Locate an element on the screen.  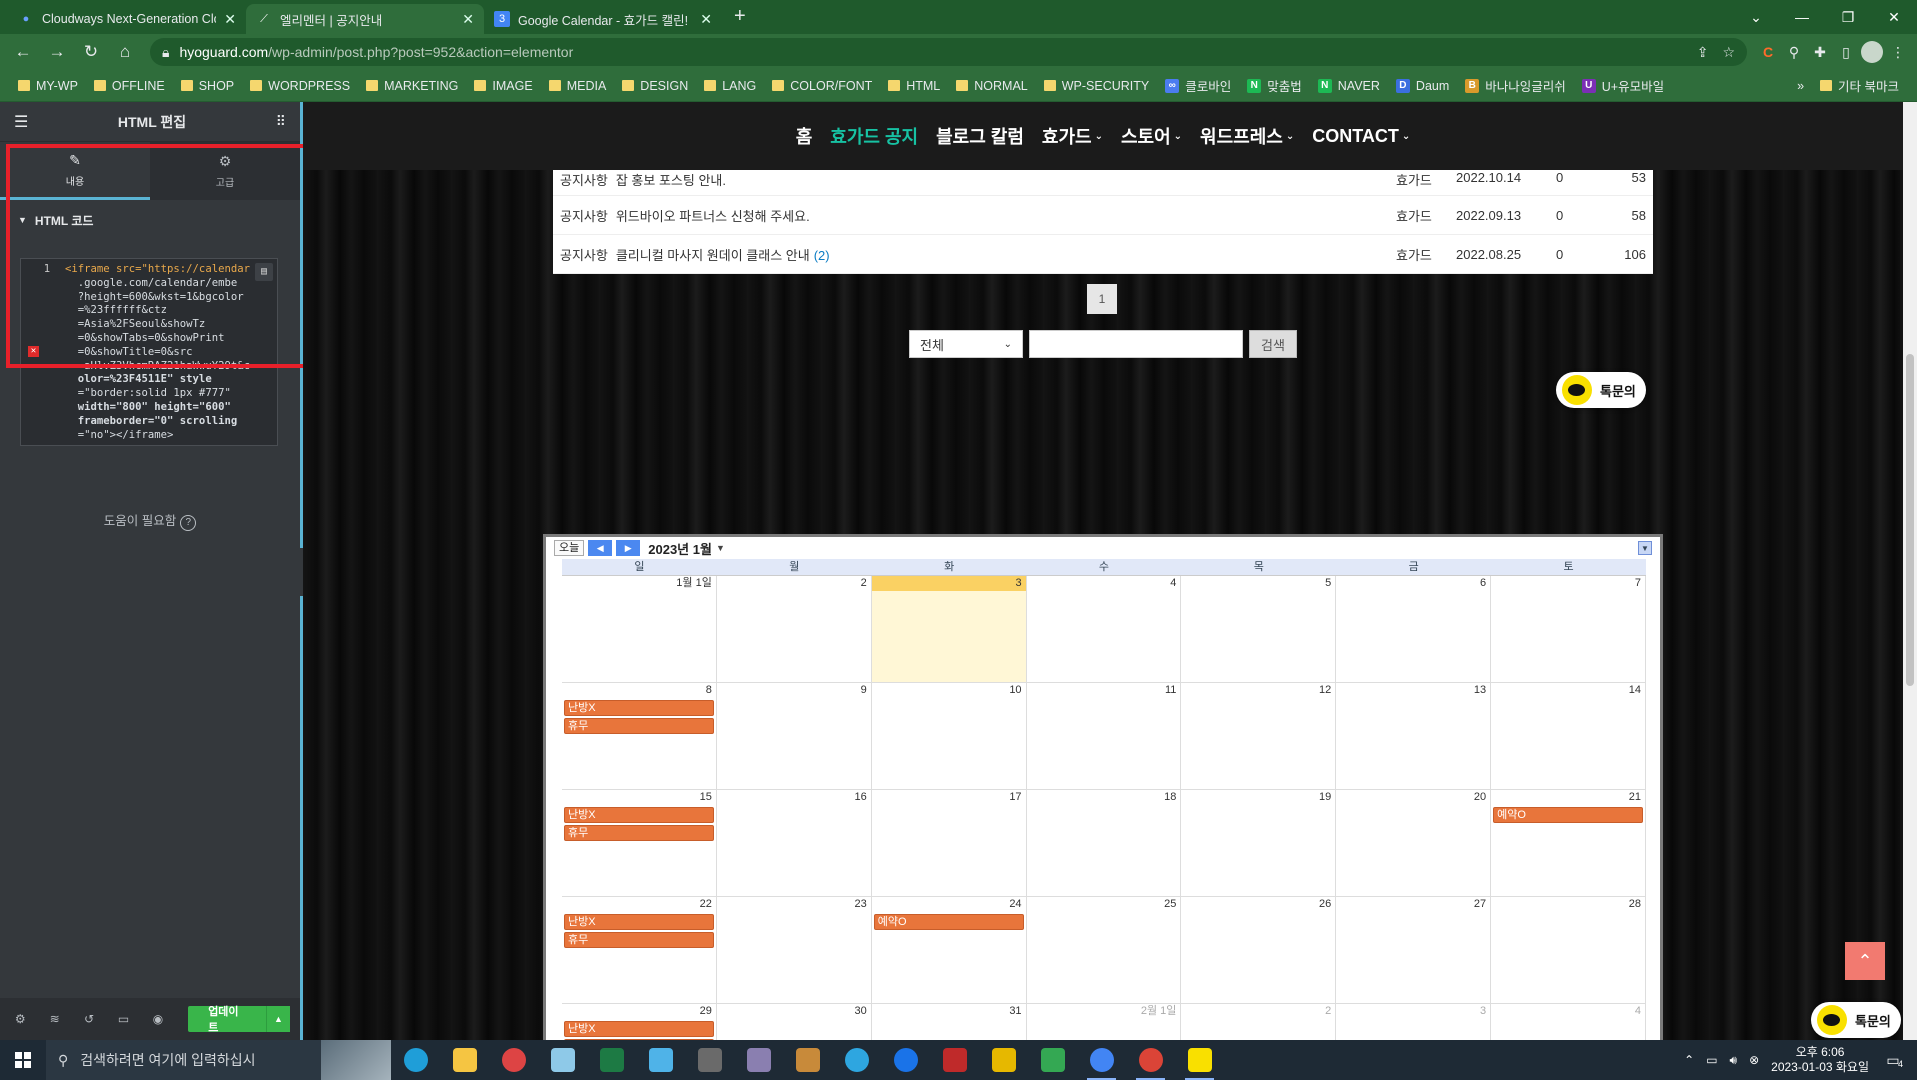
close-window-button: ✕ is located at coordinates (1894, 17).